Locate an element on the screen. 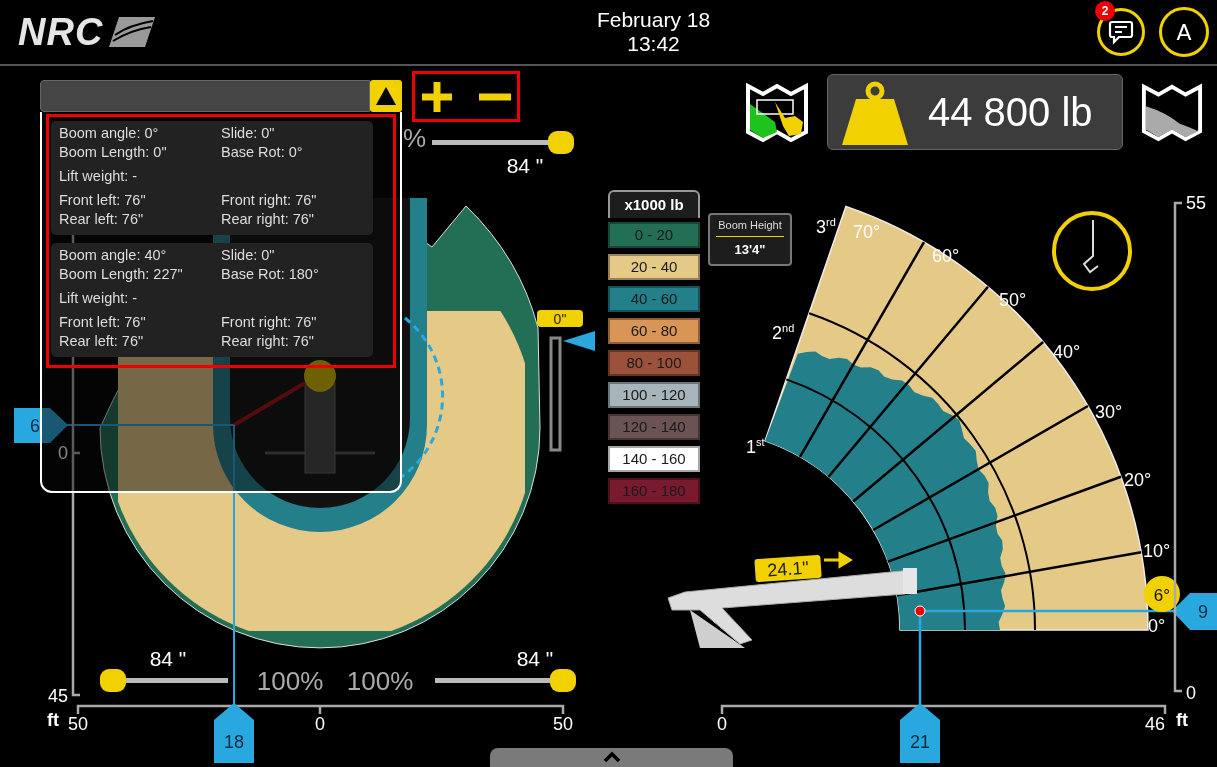 This screenshot has width=1217, height=767. angle-label: 70° is located at coordinates (867, 232).